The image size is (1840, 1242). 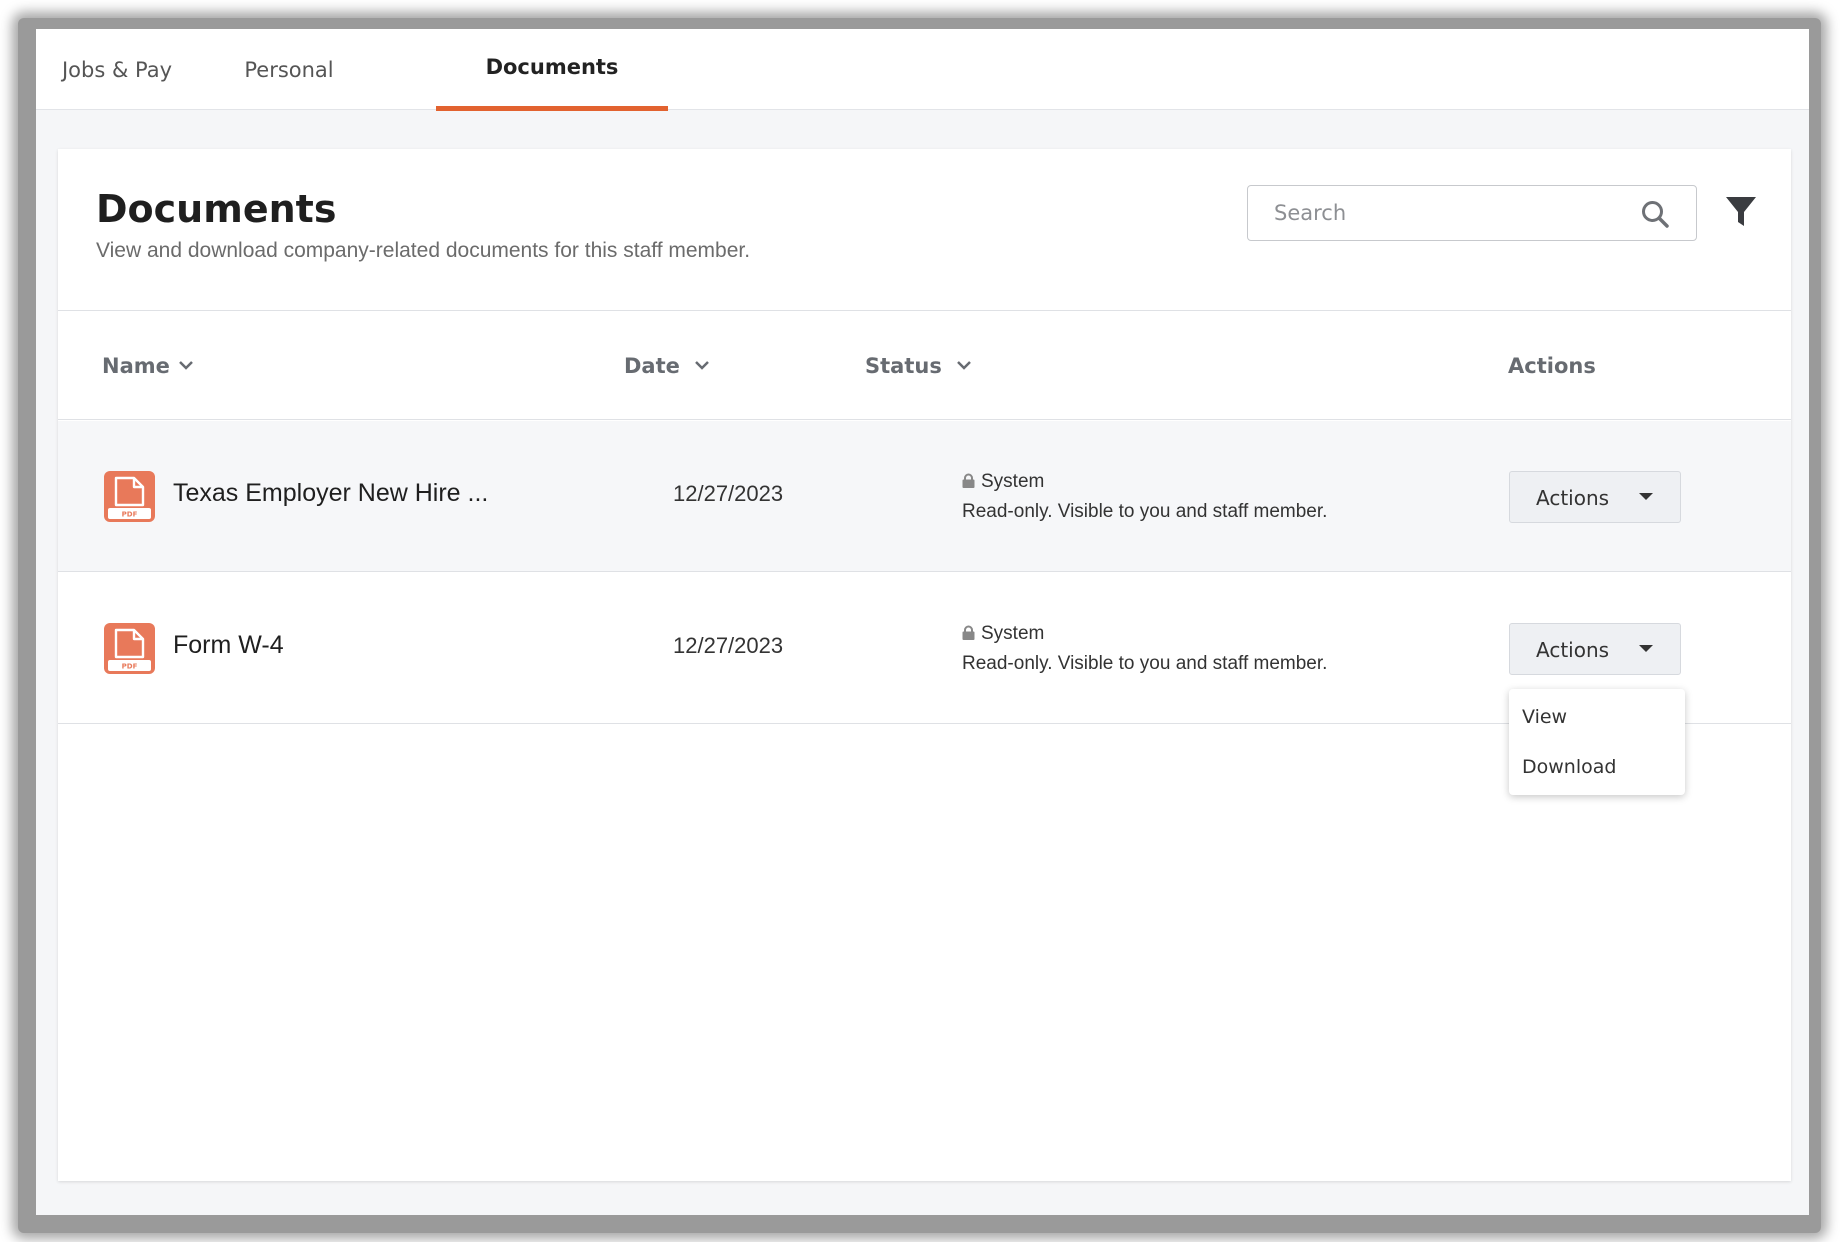 What do you see at coordinates (1597, 767) in the screenshot?
I see `menu-item-download: Download` at bounding box center [1597, 767].